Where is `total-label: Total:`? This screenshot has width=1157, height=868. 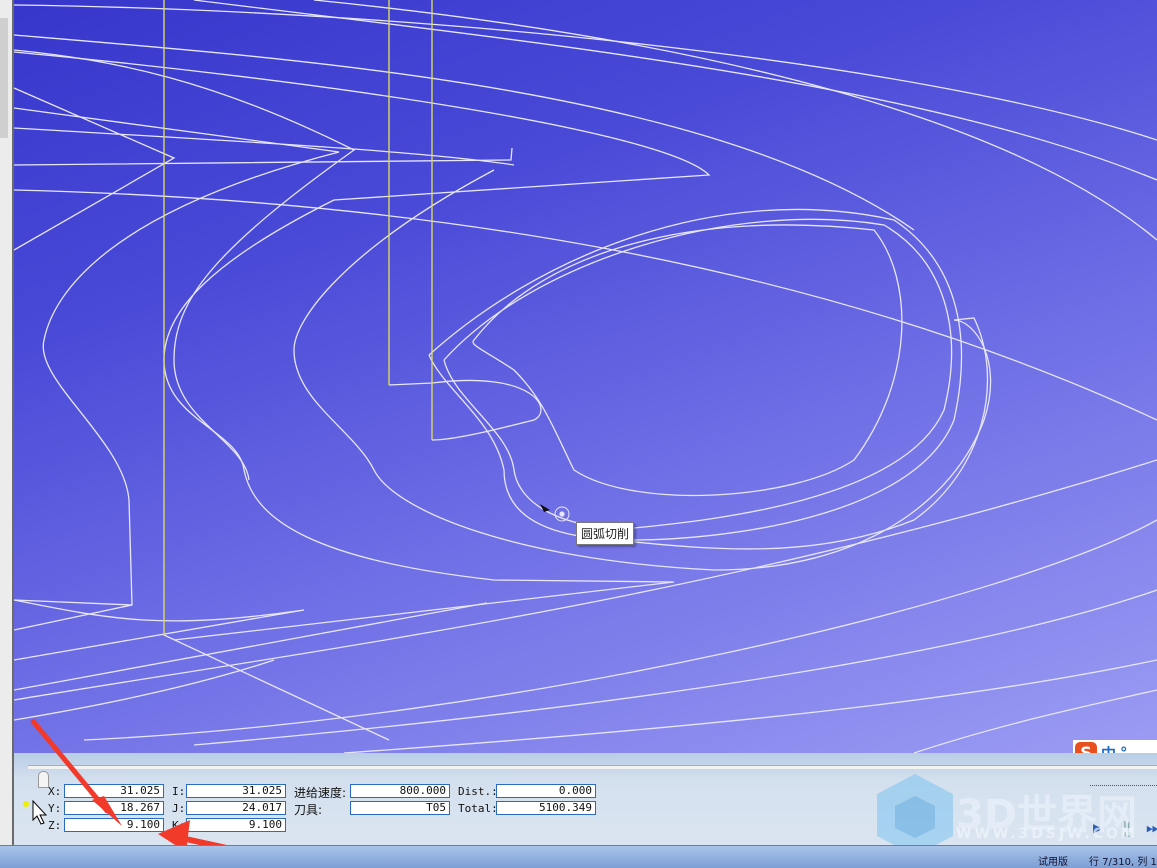 total-label: Total: is located at coordinates (478, 808).